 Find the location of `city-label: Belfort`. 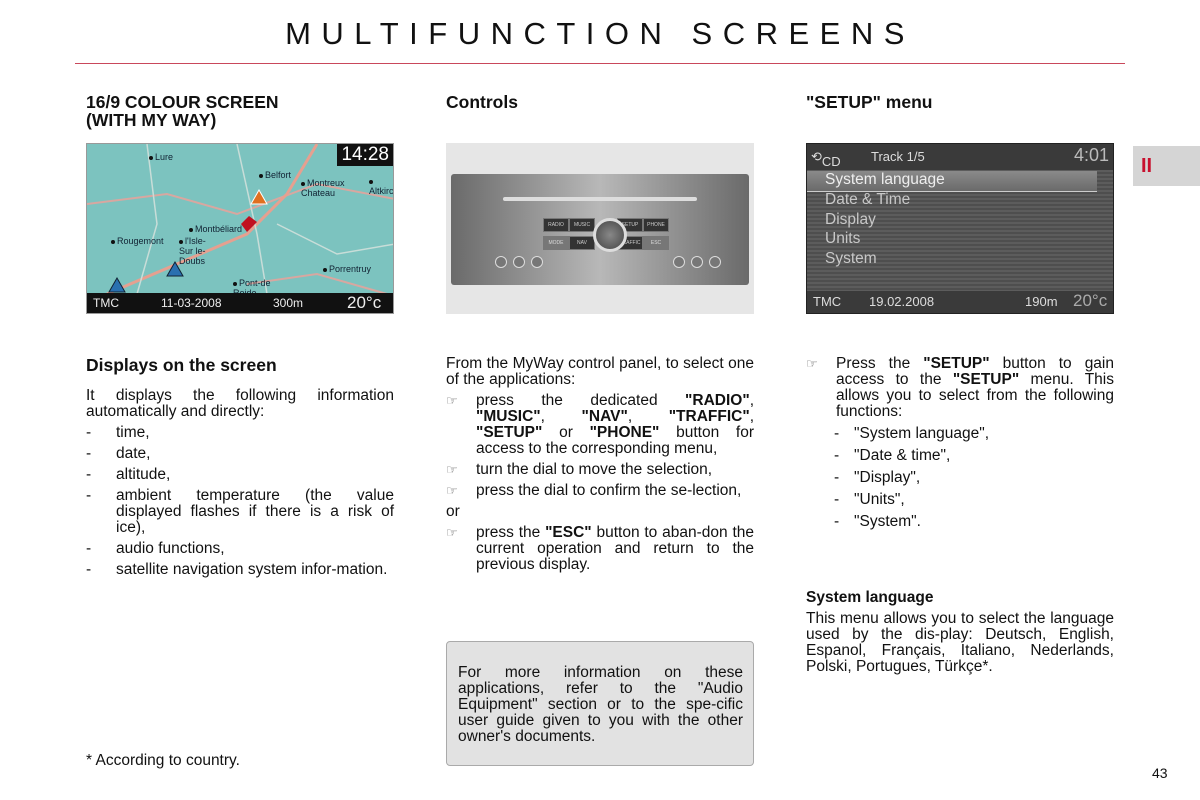

city-label: Belfort is located at coordinates (275, 175).